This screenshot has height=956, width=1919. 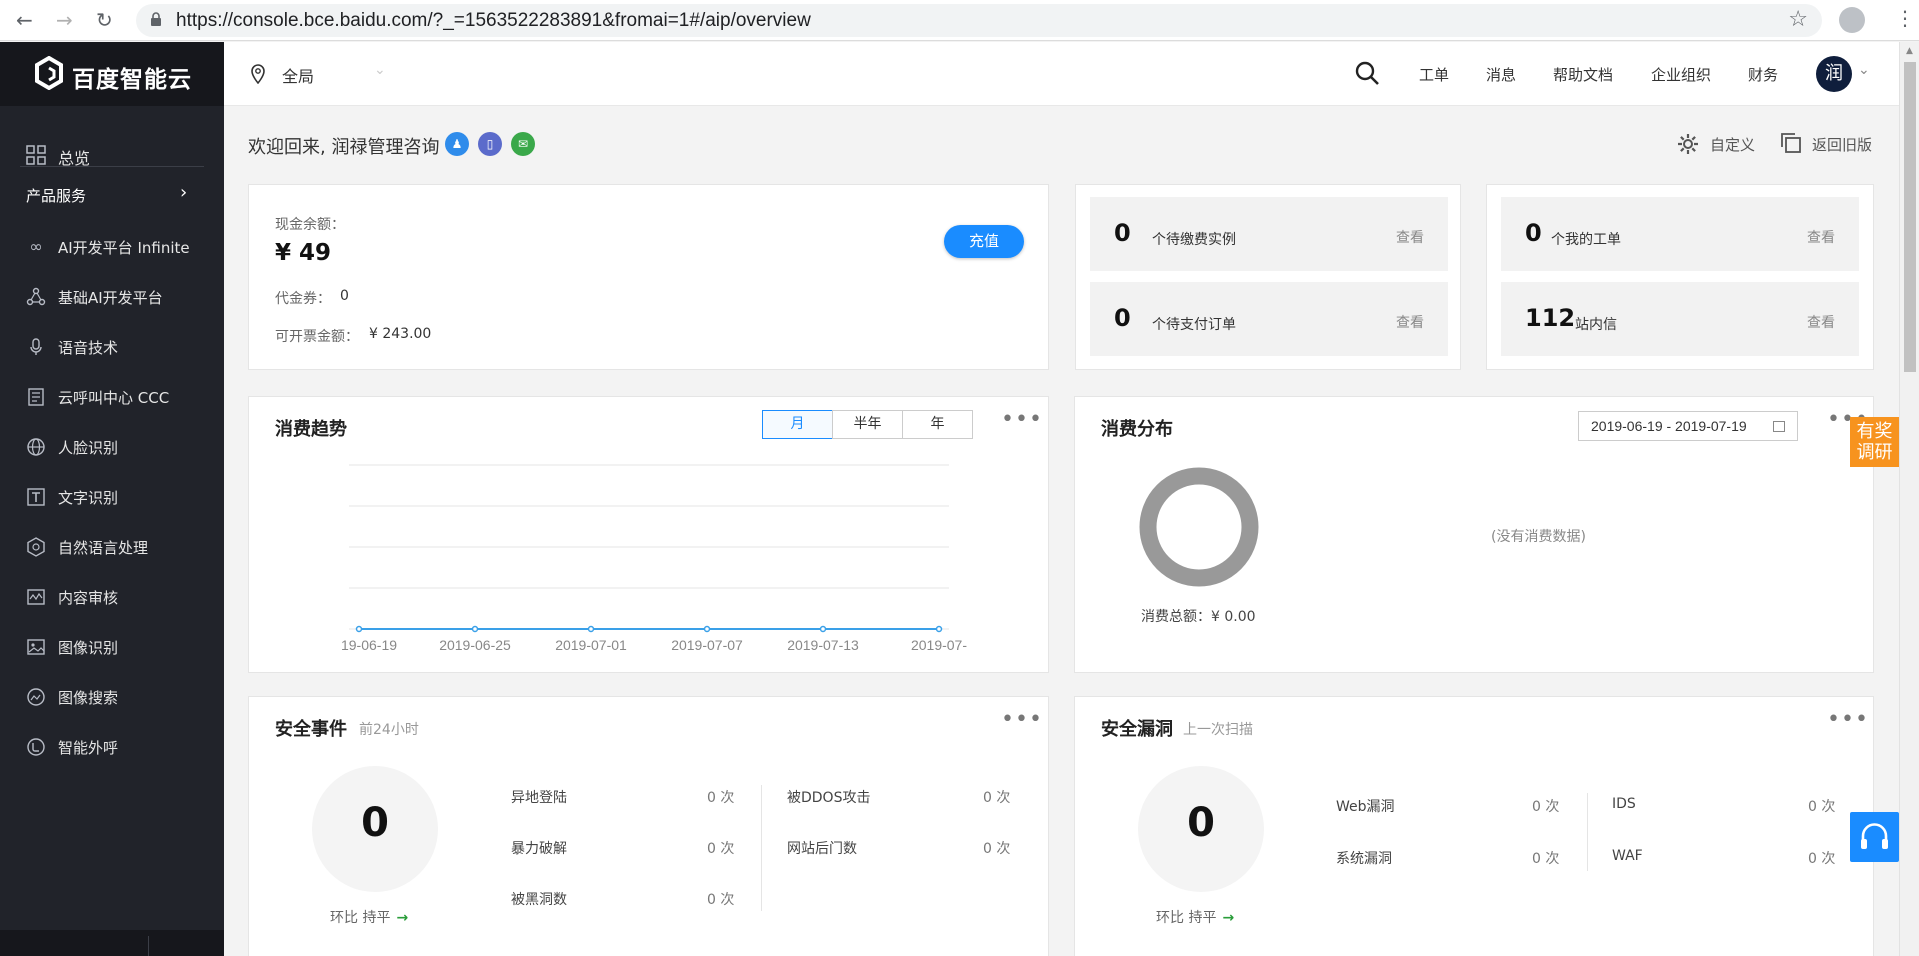 What do you see at coordinates (1669, 426) in the screenshot?
I see `date-range-value: 2019-06-19 - 2019-07-19` at bounding box center [1669, 426].